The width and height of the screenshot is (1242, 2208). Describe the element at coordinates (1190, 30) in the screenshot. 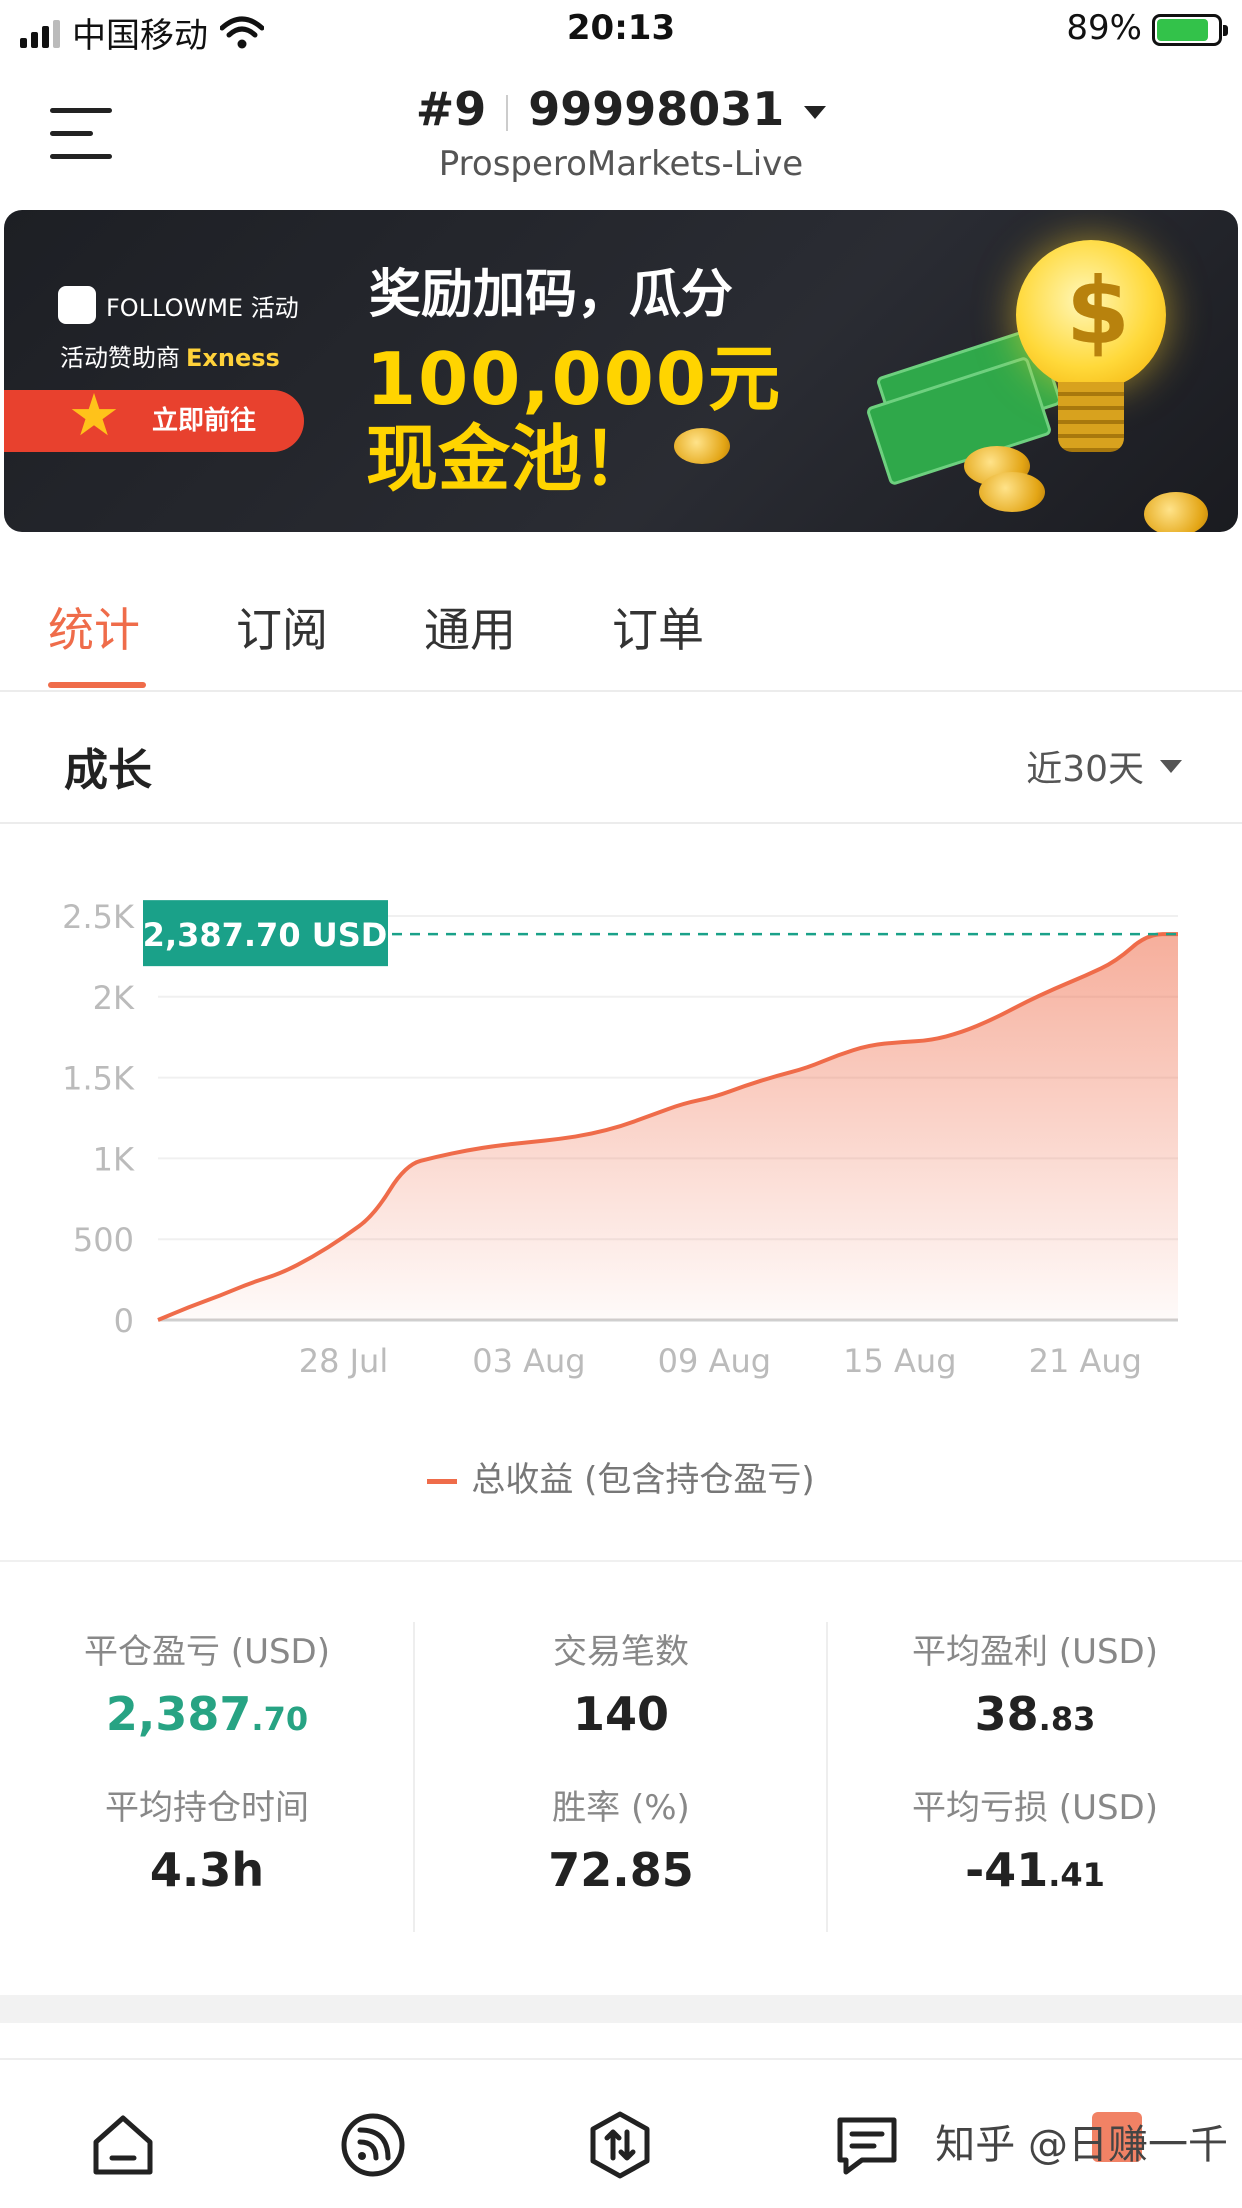

I see `battery-icon` at that location.